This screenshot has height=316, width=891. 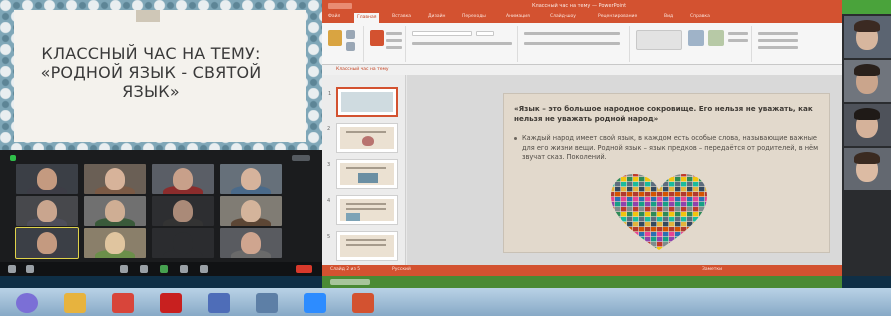 What do you see at coordinates (659, 40) in the screenshot?
I see `shapes-gallery` at bounding box center [659, 40].